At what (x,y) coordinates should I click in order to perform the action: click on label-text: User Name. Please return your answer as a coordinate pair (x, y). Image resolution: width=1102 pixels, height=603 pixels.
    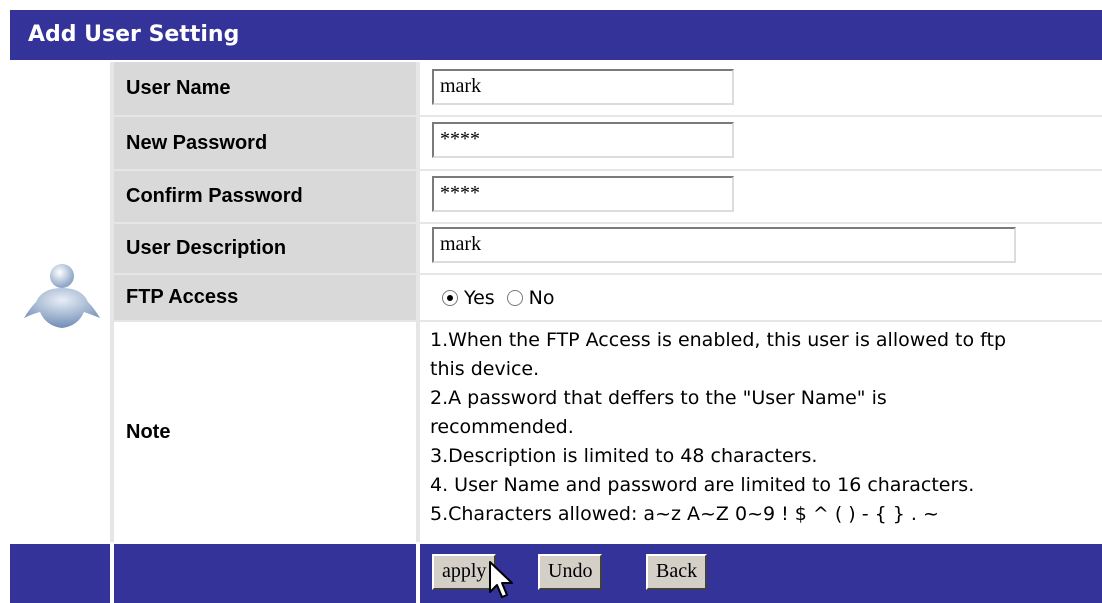
    Looking at the image, I should click on (178, 88).